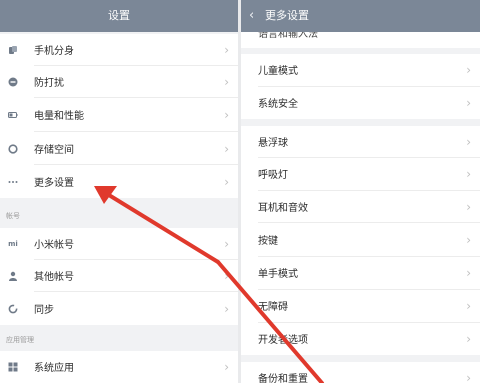 The height and width of the screenshot is (383, 480). I want to click on settings-item-more-settings: 更多设置 ›, so click(119, 181).